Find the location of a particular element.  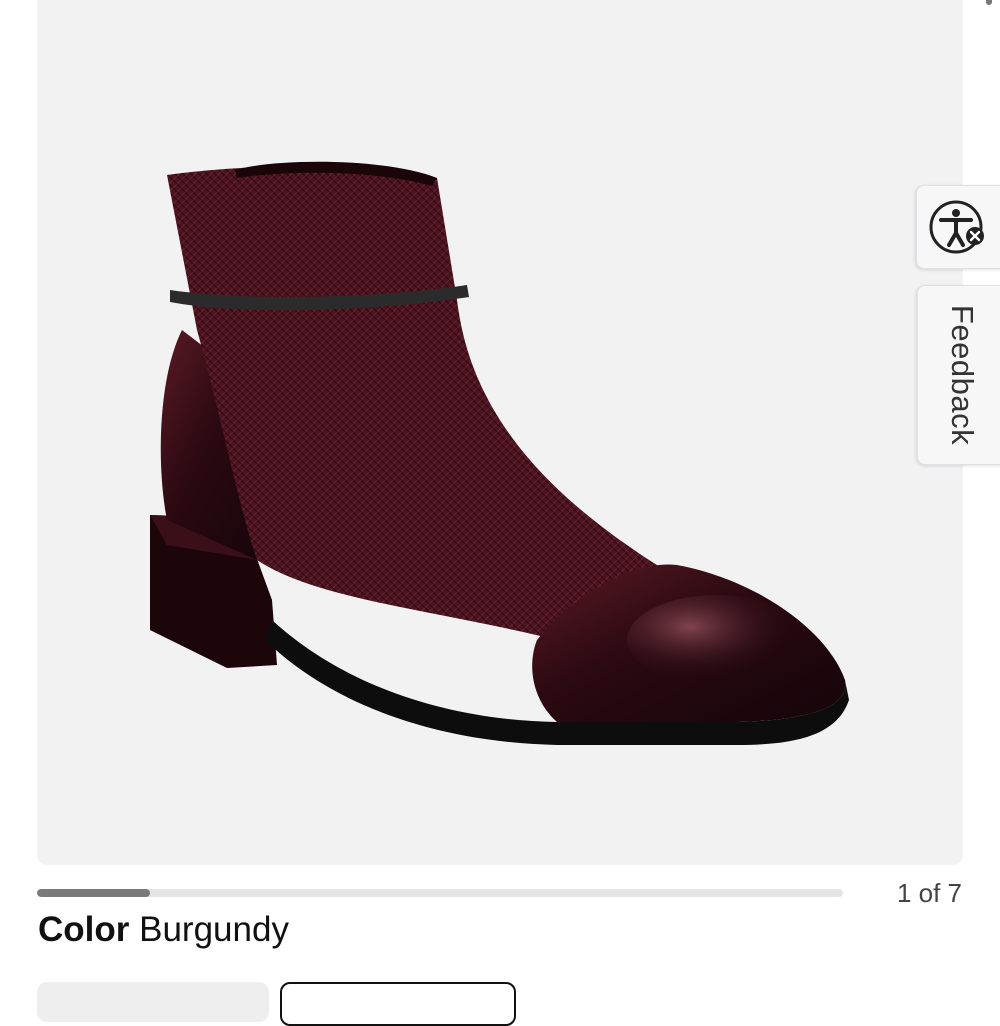

selected-color: Color Burgundy is located at coordinates (163, 930).